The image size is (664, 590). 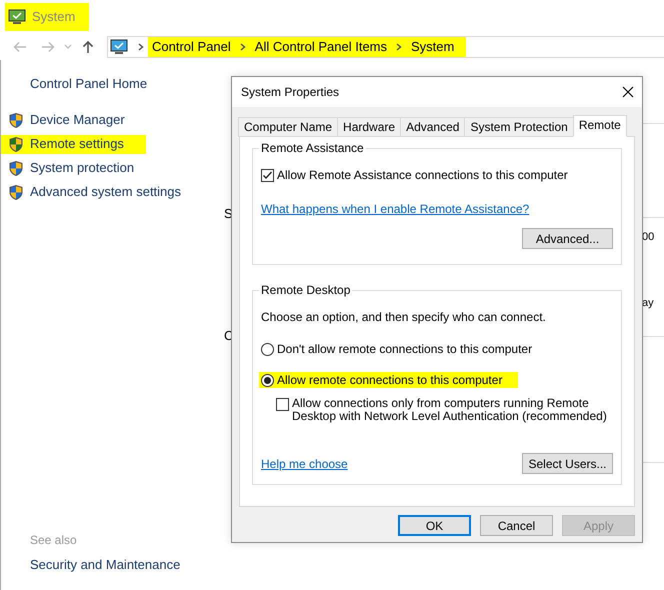 I want to click on sidebar-link: System protection, so click(x=82, y=168).